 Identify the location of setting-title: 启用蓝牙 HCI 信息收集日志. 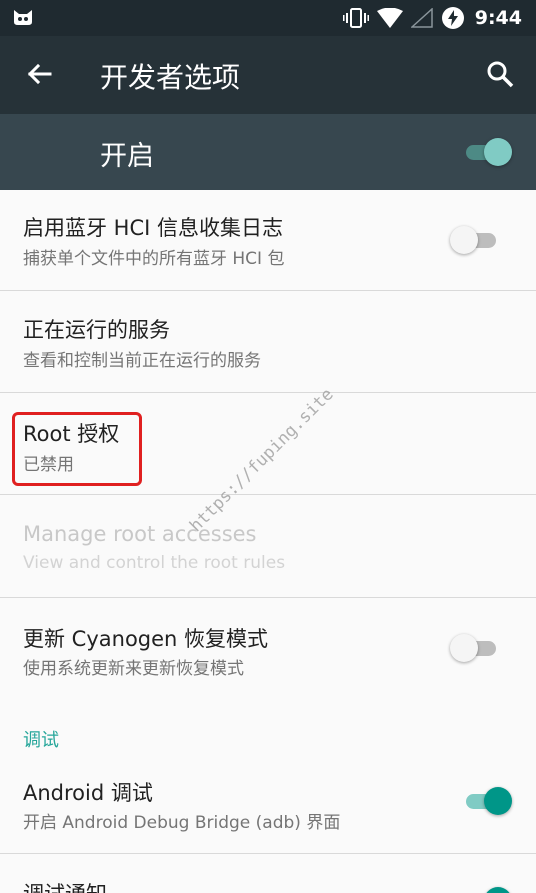
(153, 228).